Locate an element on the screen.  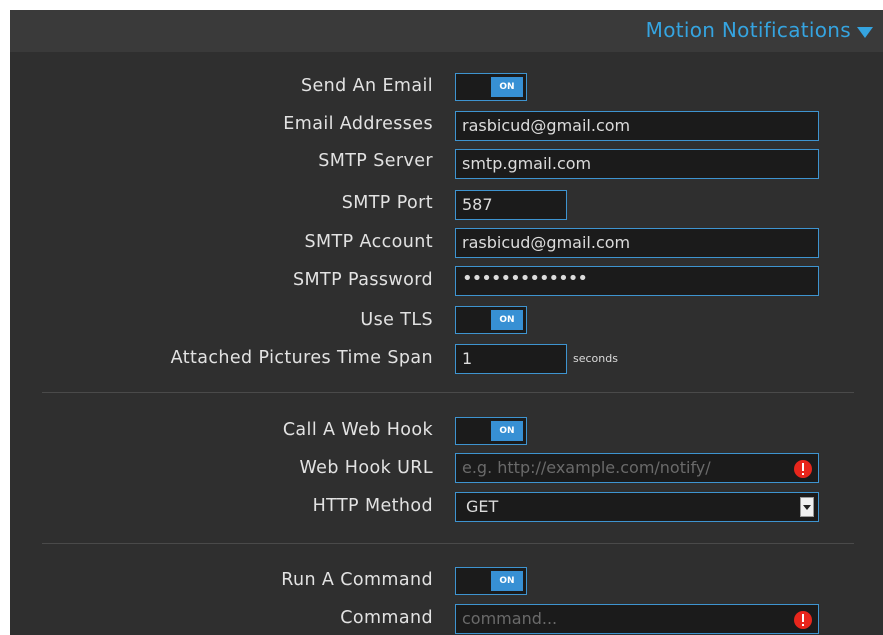
command-label: Command is located at coordinates (386, 618).